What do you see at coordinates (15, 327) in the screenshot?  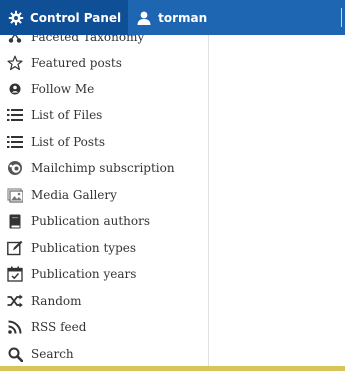 I see `rss-icon` at bounding box center [15, 327].